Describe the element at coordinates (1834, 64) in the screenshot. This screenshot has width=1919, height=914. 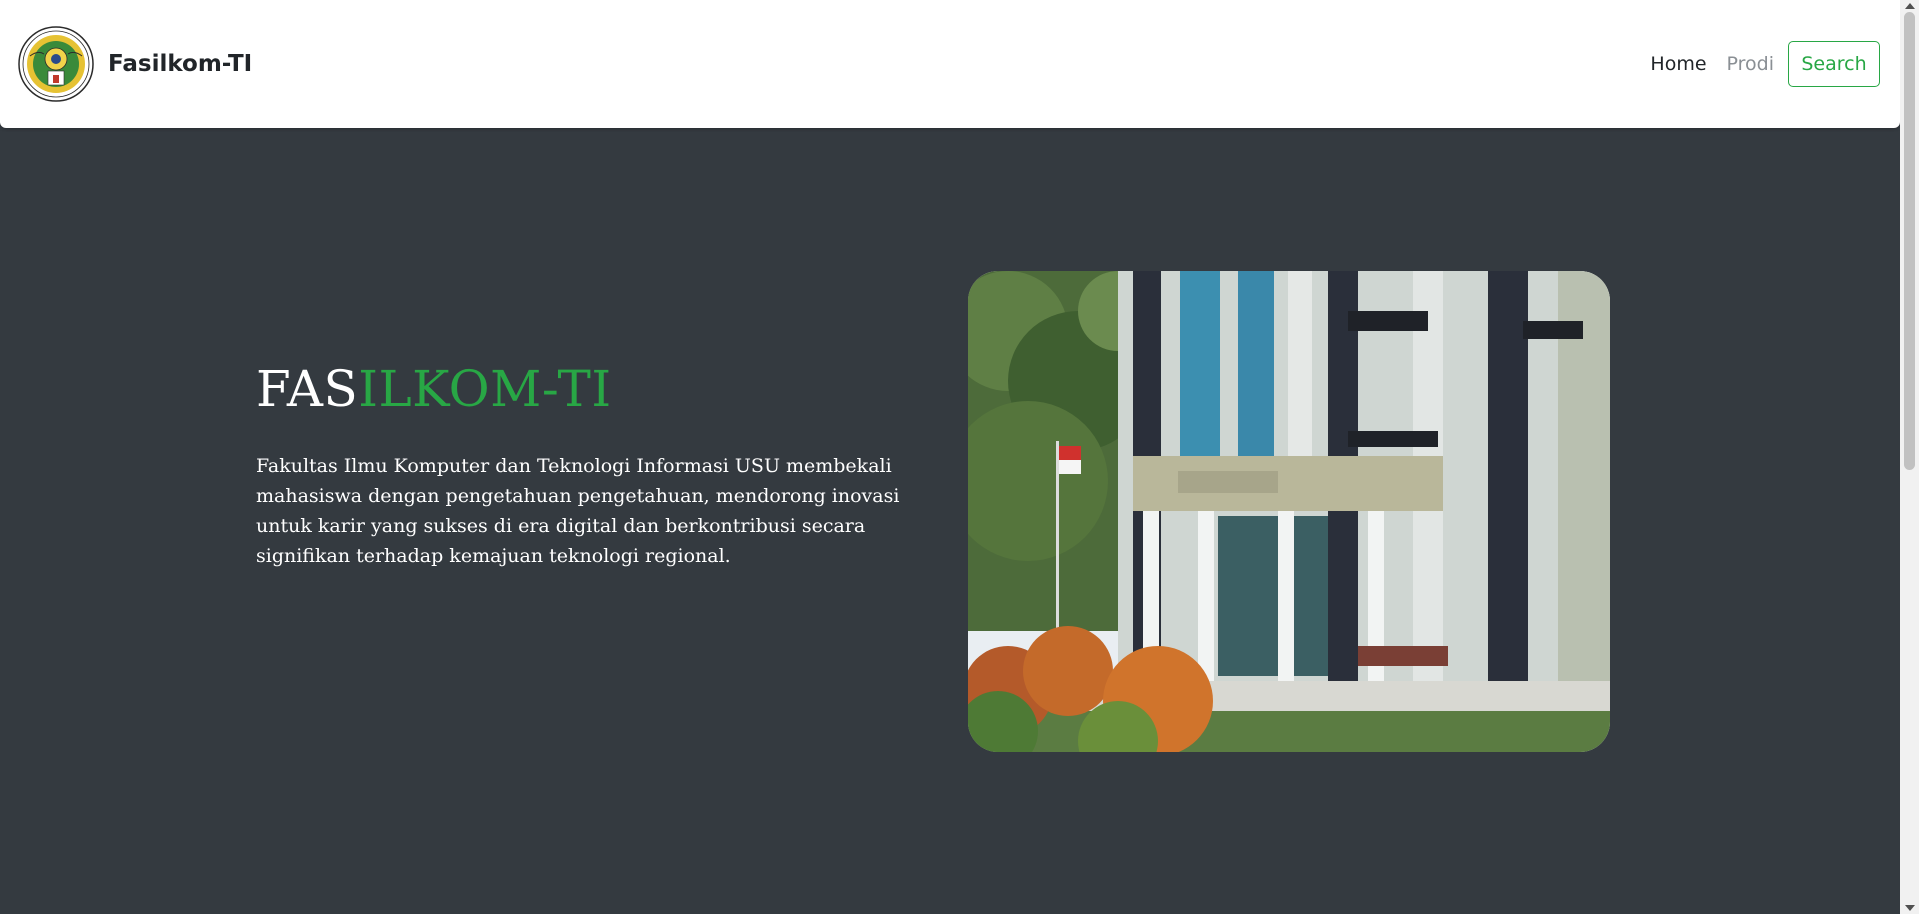
I see `search-button: Search` at that location.